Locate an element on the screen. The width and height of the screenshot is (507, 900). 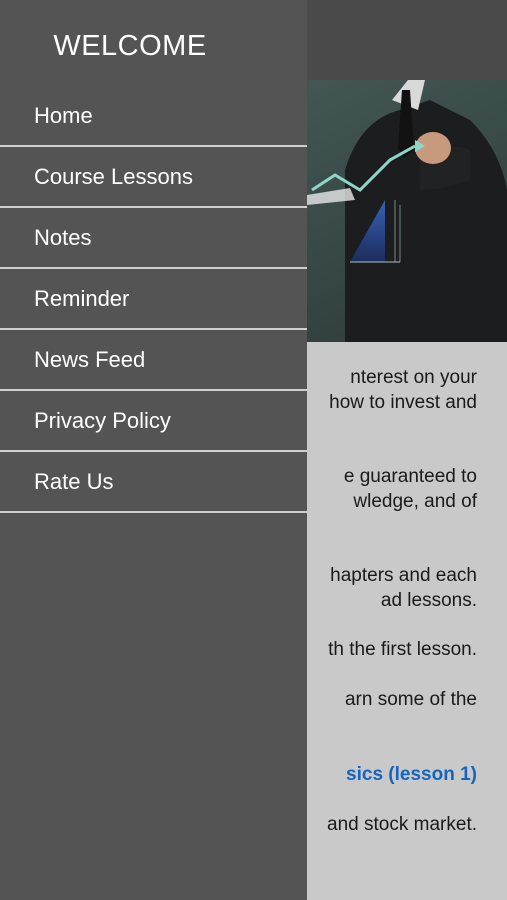
menu-item-notes: Notes is located at coordinates (153, 238).